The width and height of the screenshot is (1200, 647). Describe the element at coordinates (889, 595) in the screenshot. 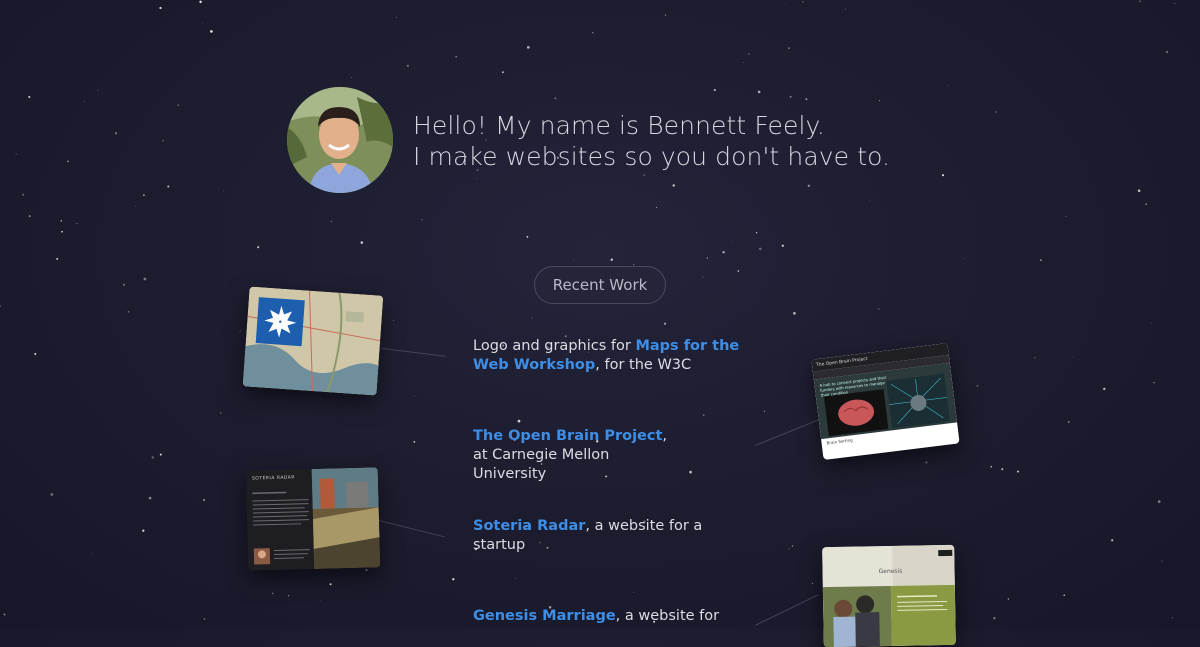

I see `genesis-marriage-thumbnail: Genesis` at that location.